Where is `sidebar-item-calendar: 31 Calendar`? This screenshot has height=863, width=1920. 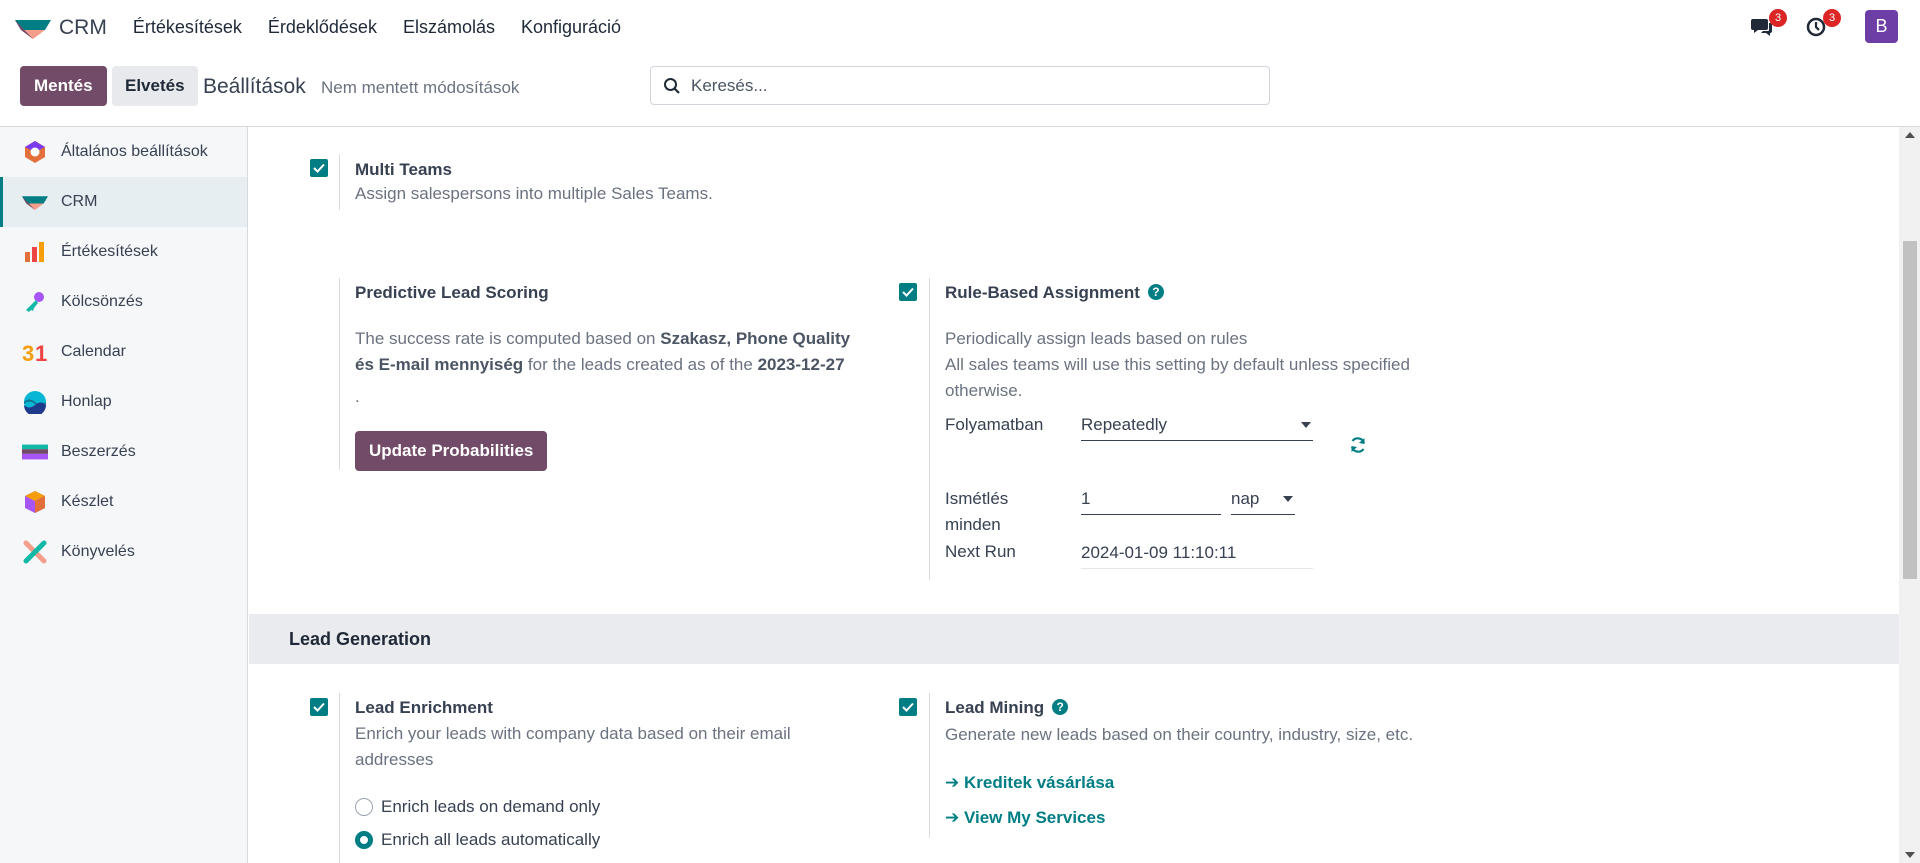
sidebar-item-calendar: 31 Calendar is located at coordinates (123, 352).